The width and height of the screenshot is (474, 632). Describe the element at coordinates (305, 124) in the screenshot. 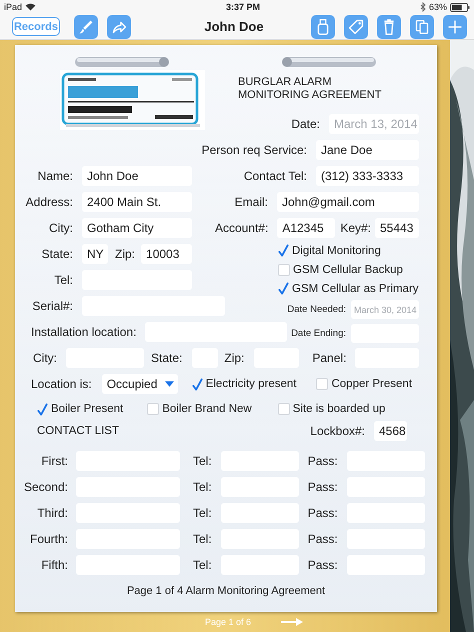

I see `field-label: Date:` at that location.